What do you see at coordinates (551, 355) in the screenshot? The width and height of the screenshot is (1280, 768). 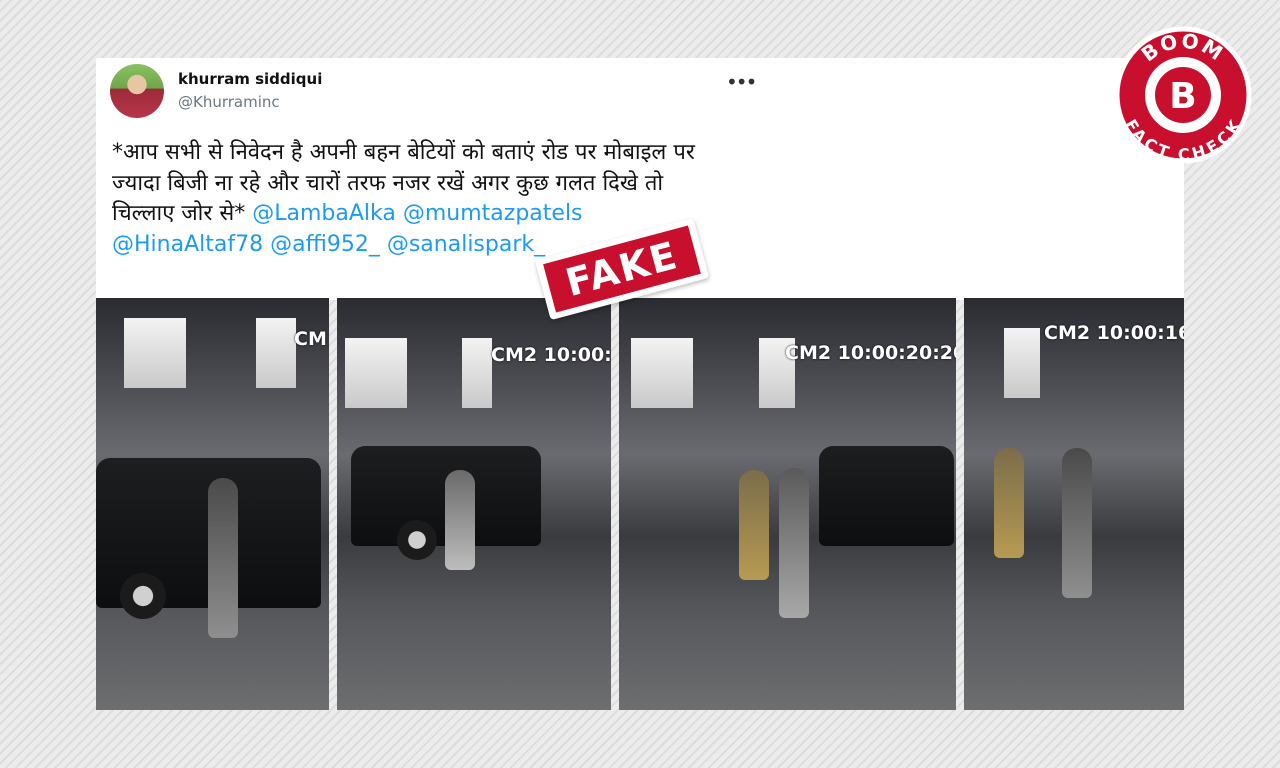 I see `camera-timestamp: CM2 10:00:2` at bounding box center [551, 355].